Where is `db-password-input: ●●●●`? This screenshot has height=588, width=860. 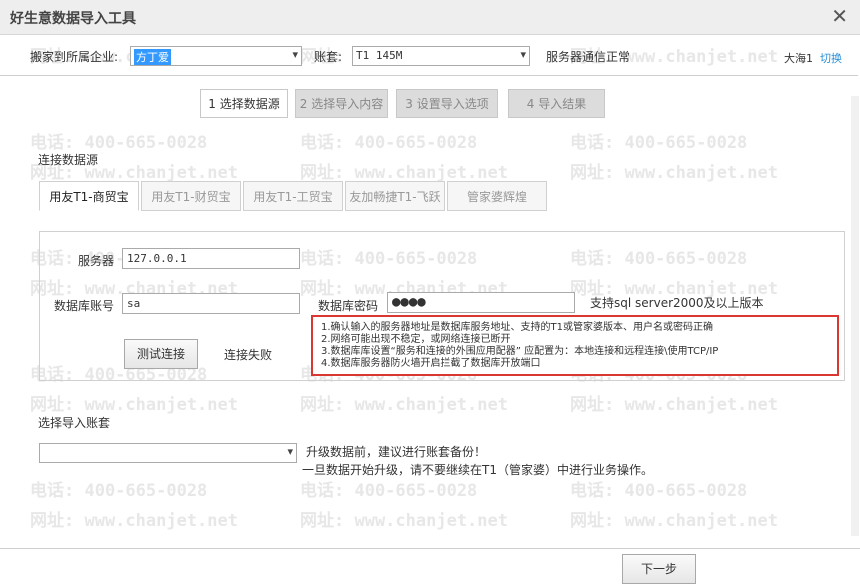
db-password-input: ●●●● is located at coordinates (481, 302).